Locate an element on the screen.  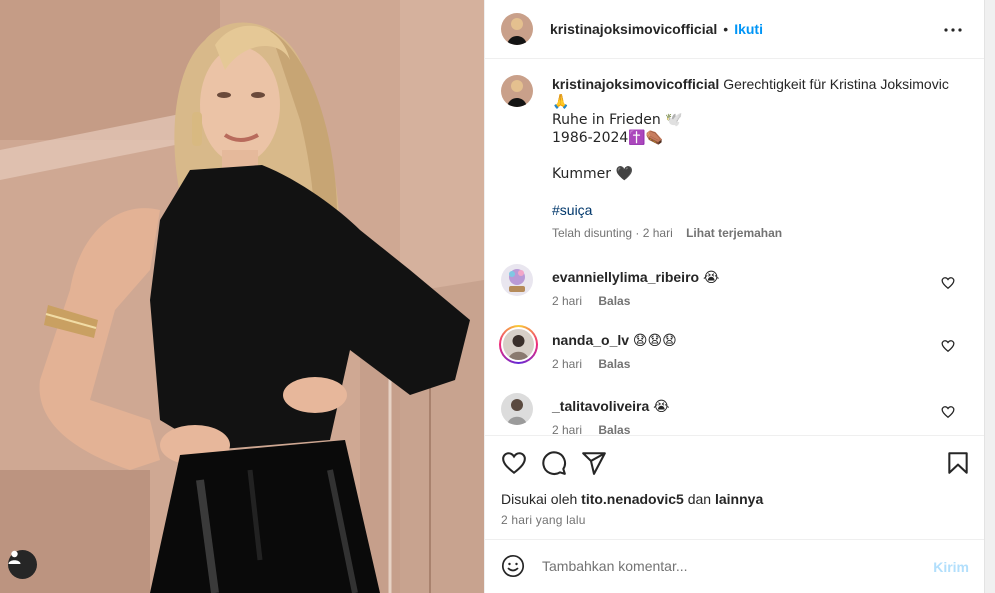
add-comment-bar: Kirim is located at coordinates (735, 566).